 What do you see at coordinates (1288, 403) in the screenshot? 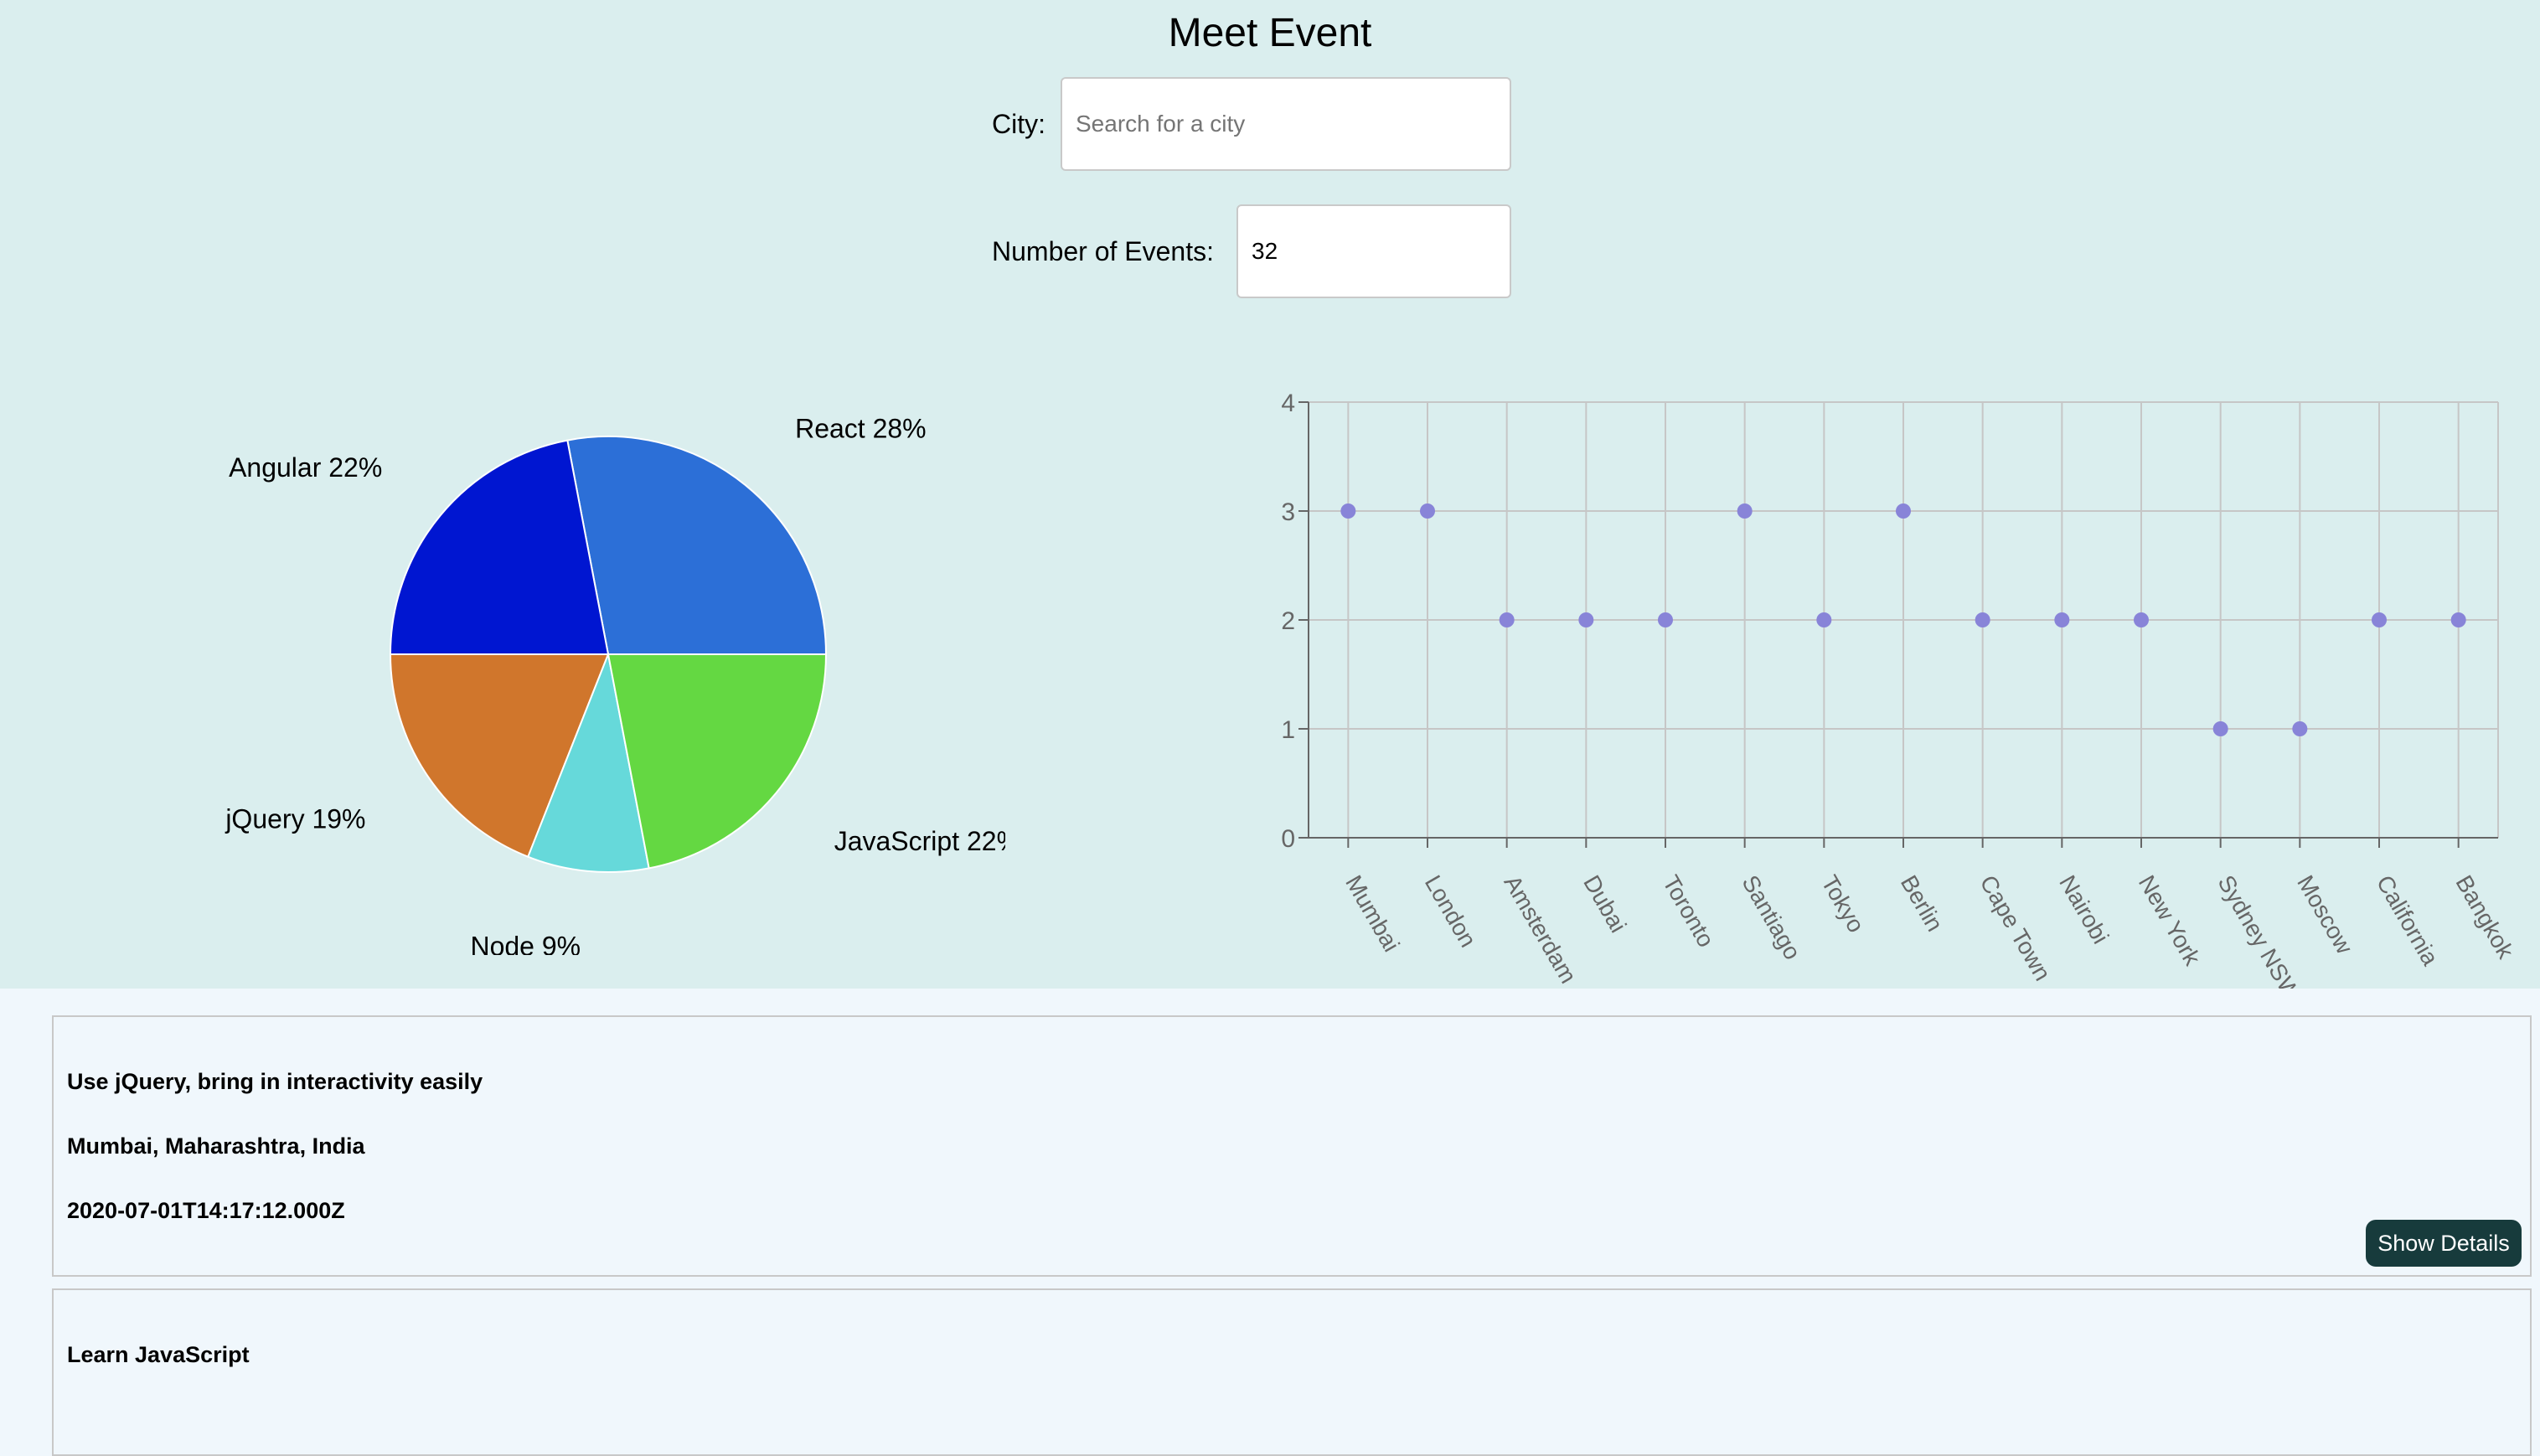
I see `y-tick-label: 4` at bounding box center [1288, 403].